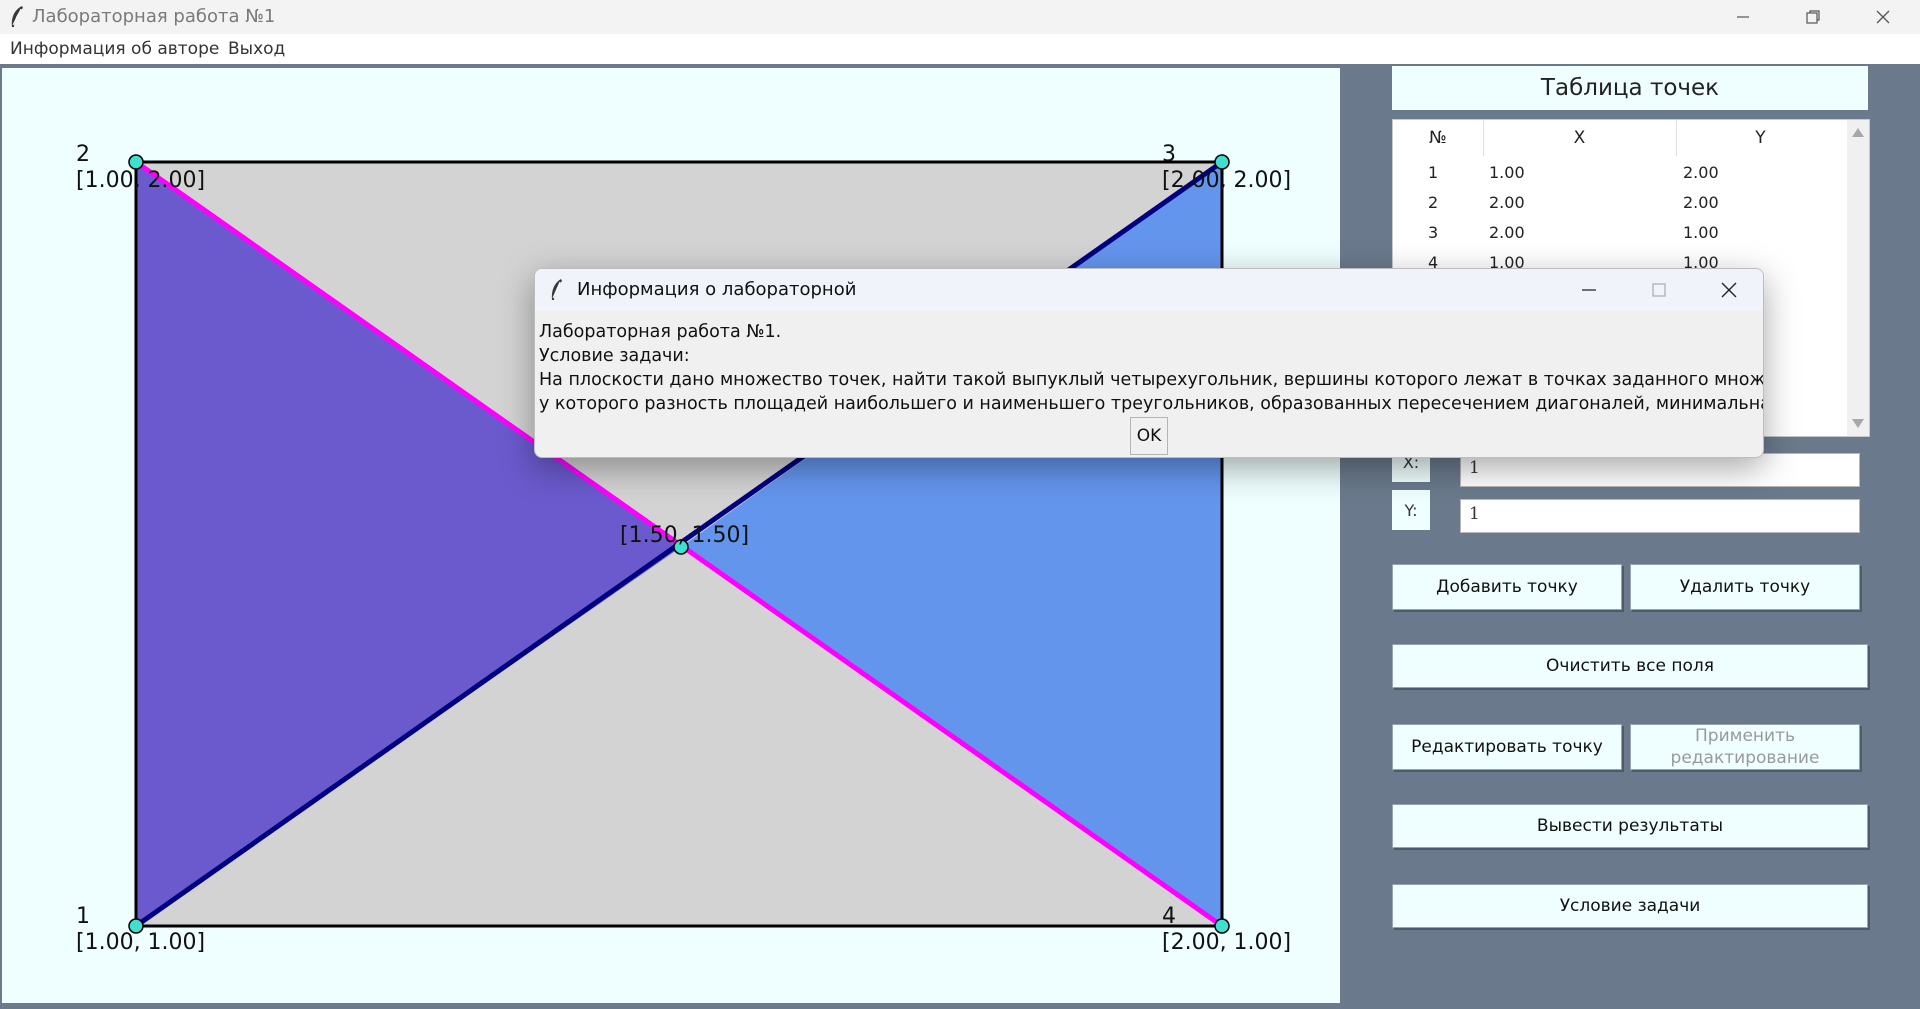  Describe the element at coordinates (1701, 232) in the screenshot. I see `cell-y: 1.00` at that location.